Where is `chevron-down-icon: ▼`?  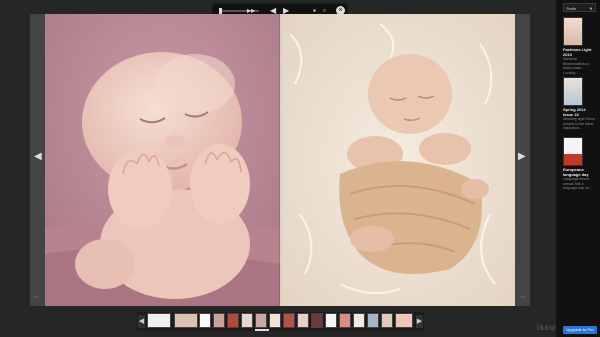 chevron-down-icon: ▼ is located at coordinates (591, 8).